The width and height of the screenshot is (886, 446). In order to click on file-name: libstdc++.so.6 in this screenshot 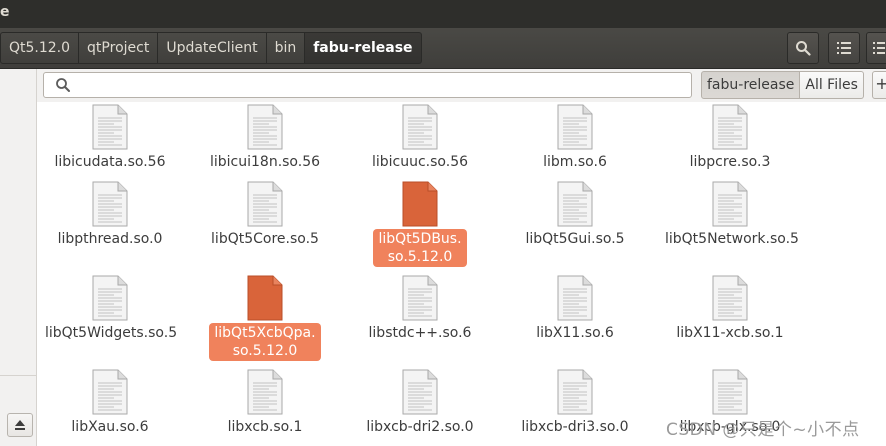, I will do `click(420, 333)`.